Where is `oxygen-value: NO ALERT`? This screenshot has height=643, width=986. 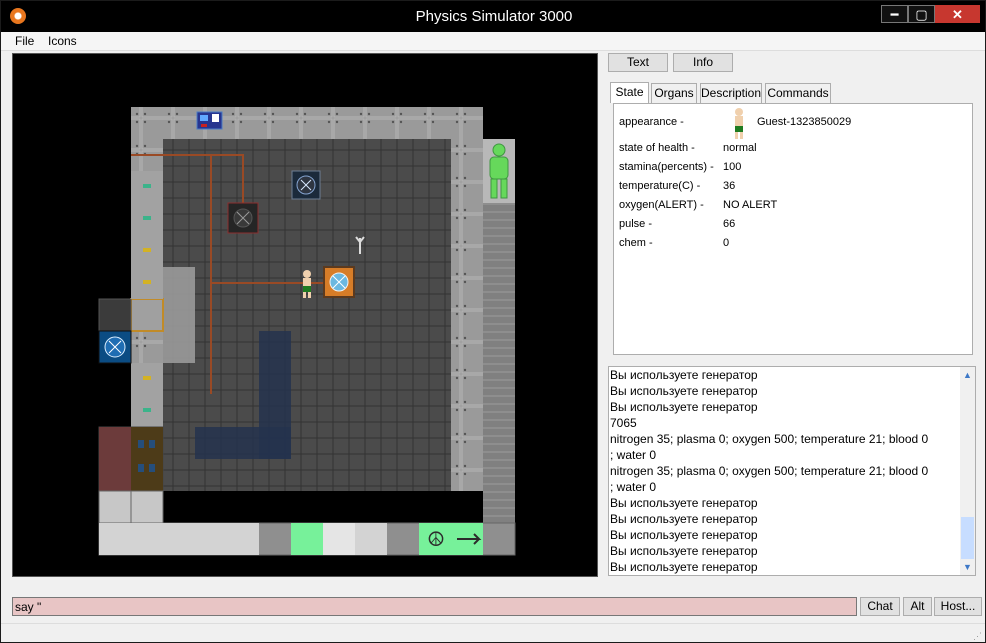 oxygen-value: NO ALERT is located at coordinates (750, 205).